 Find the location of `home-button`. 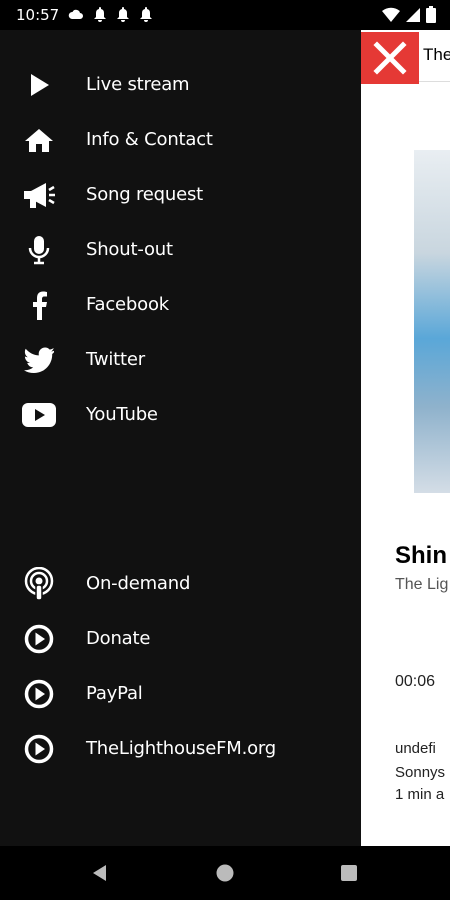

home-button is located at coordinates (225, 873).